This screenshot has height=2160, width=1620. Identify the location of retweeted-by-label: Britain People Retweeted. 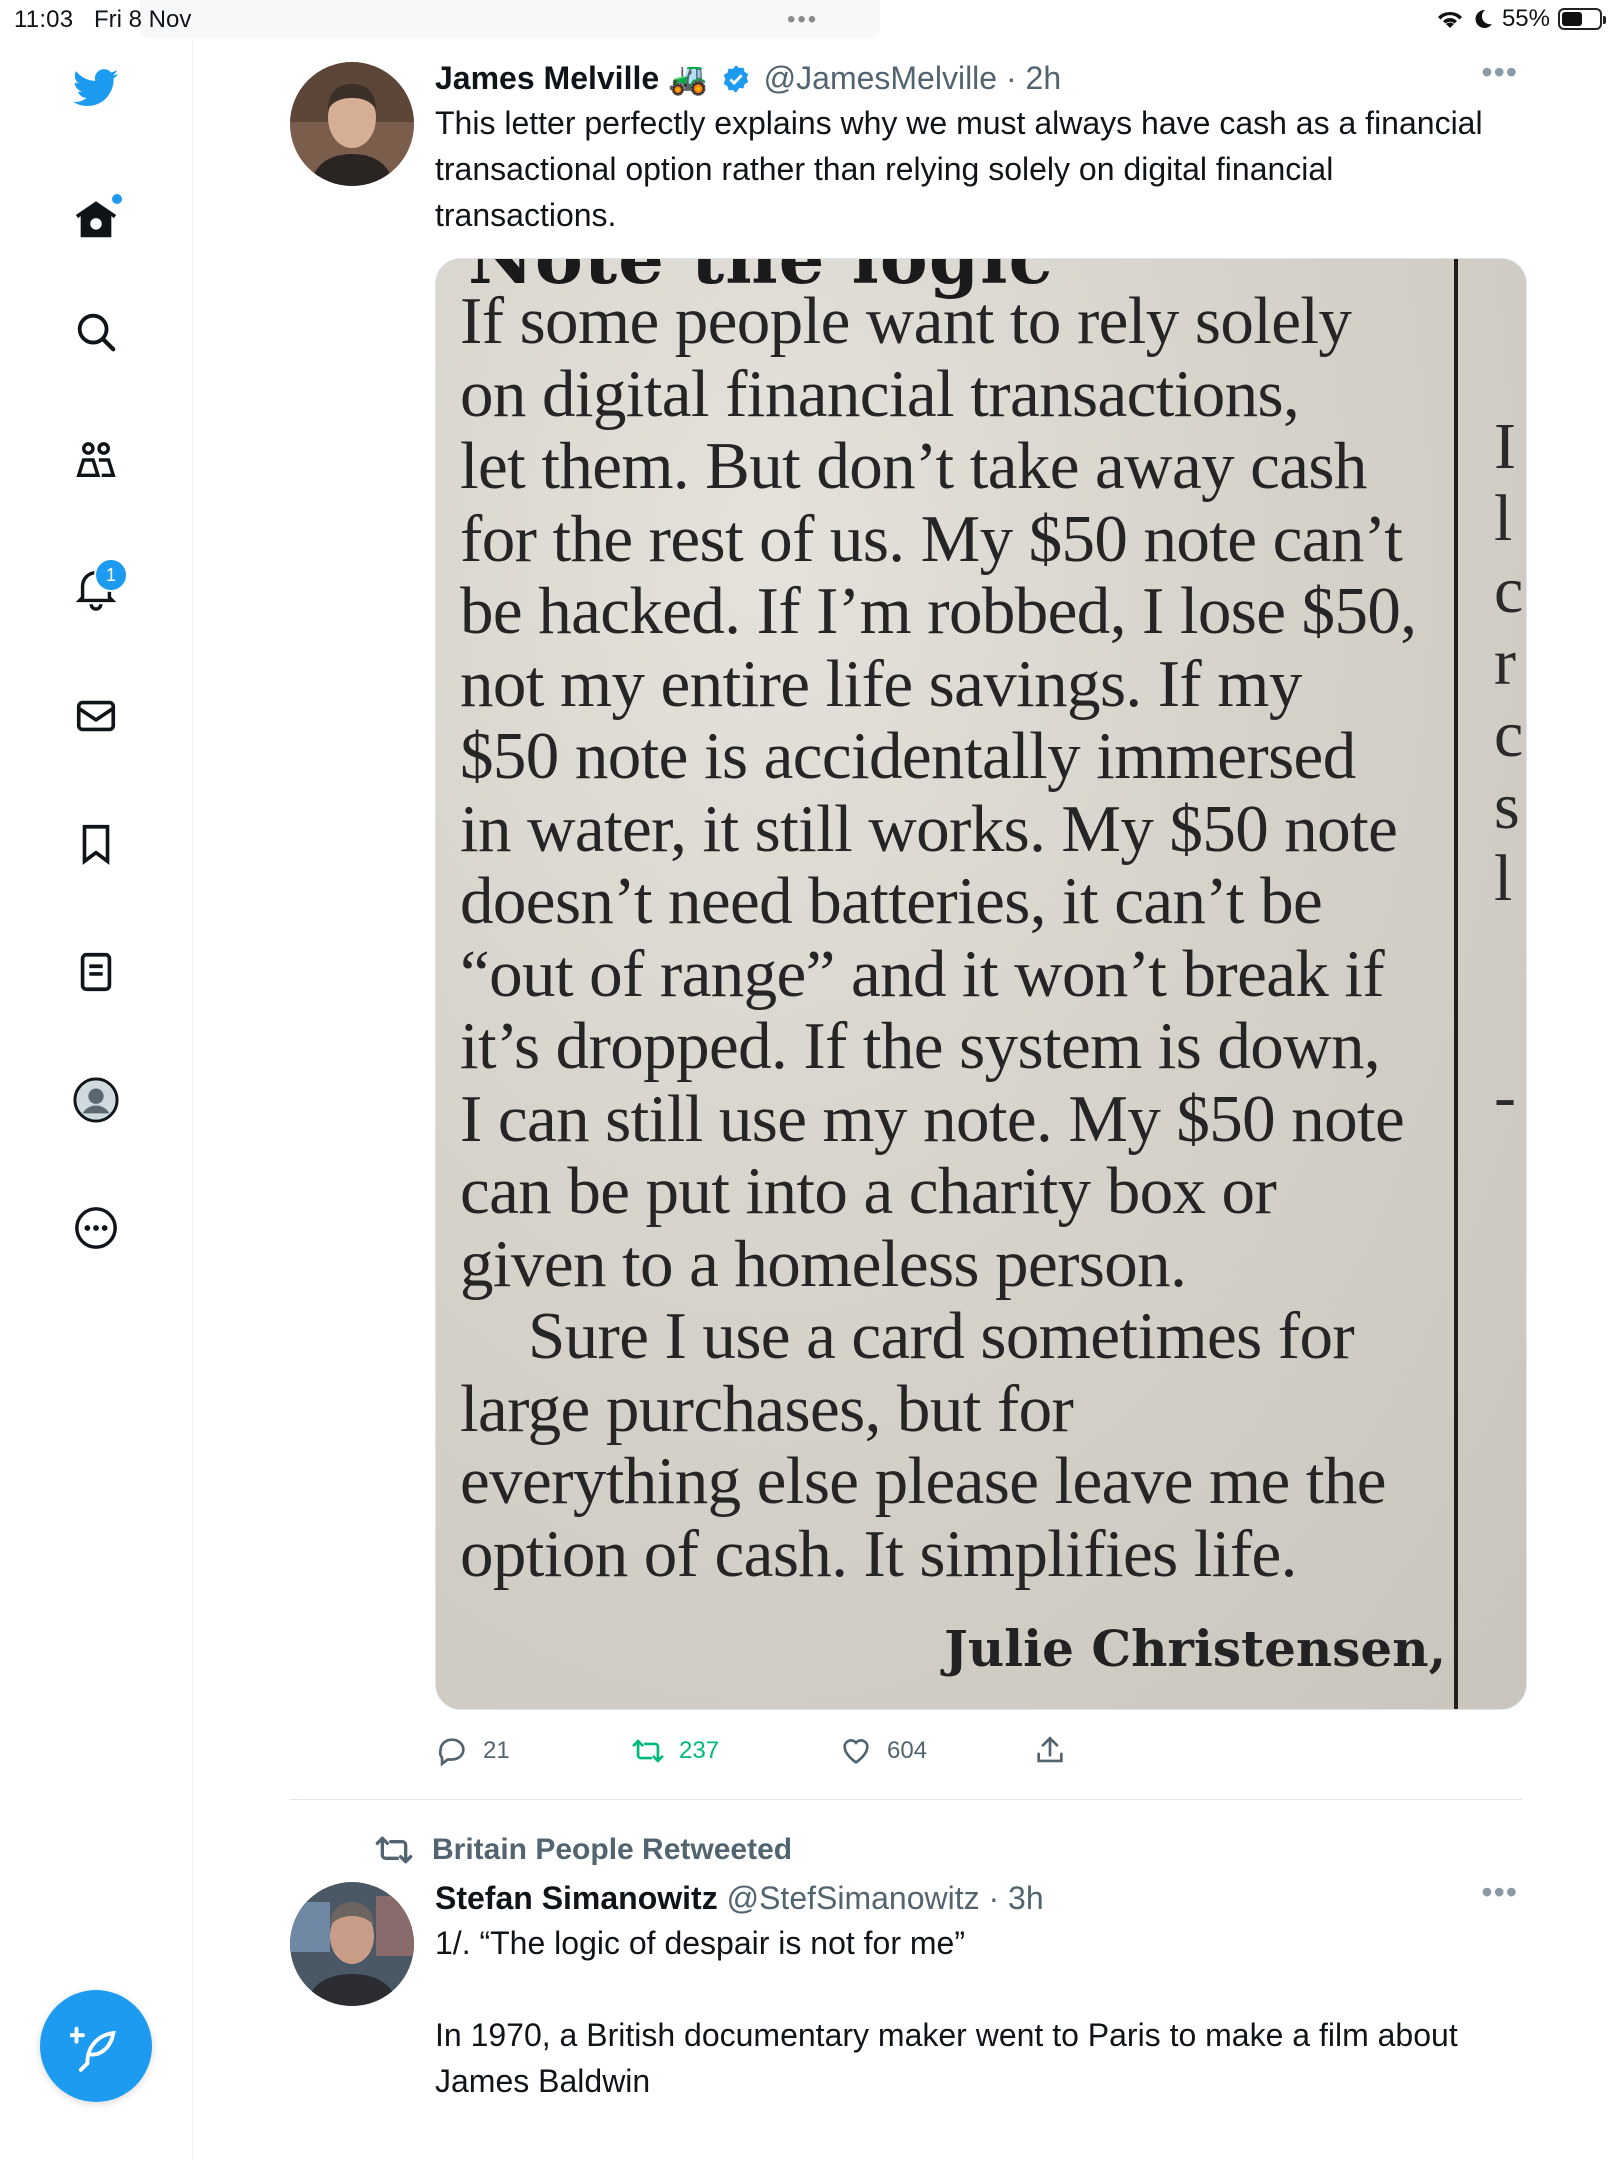
(583, 1850).